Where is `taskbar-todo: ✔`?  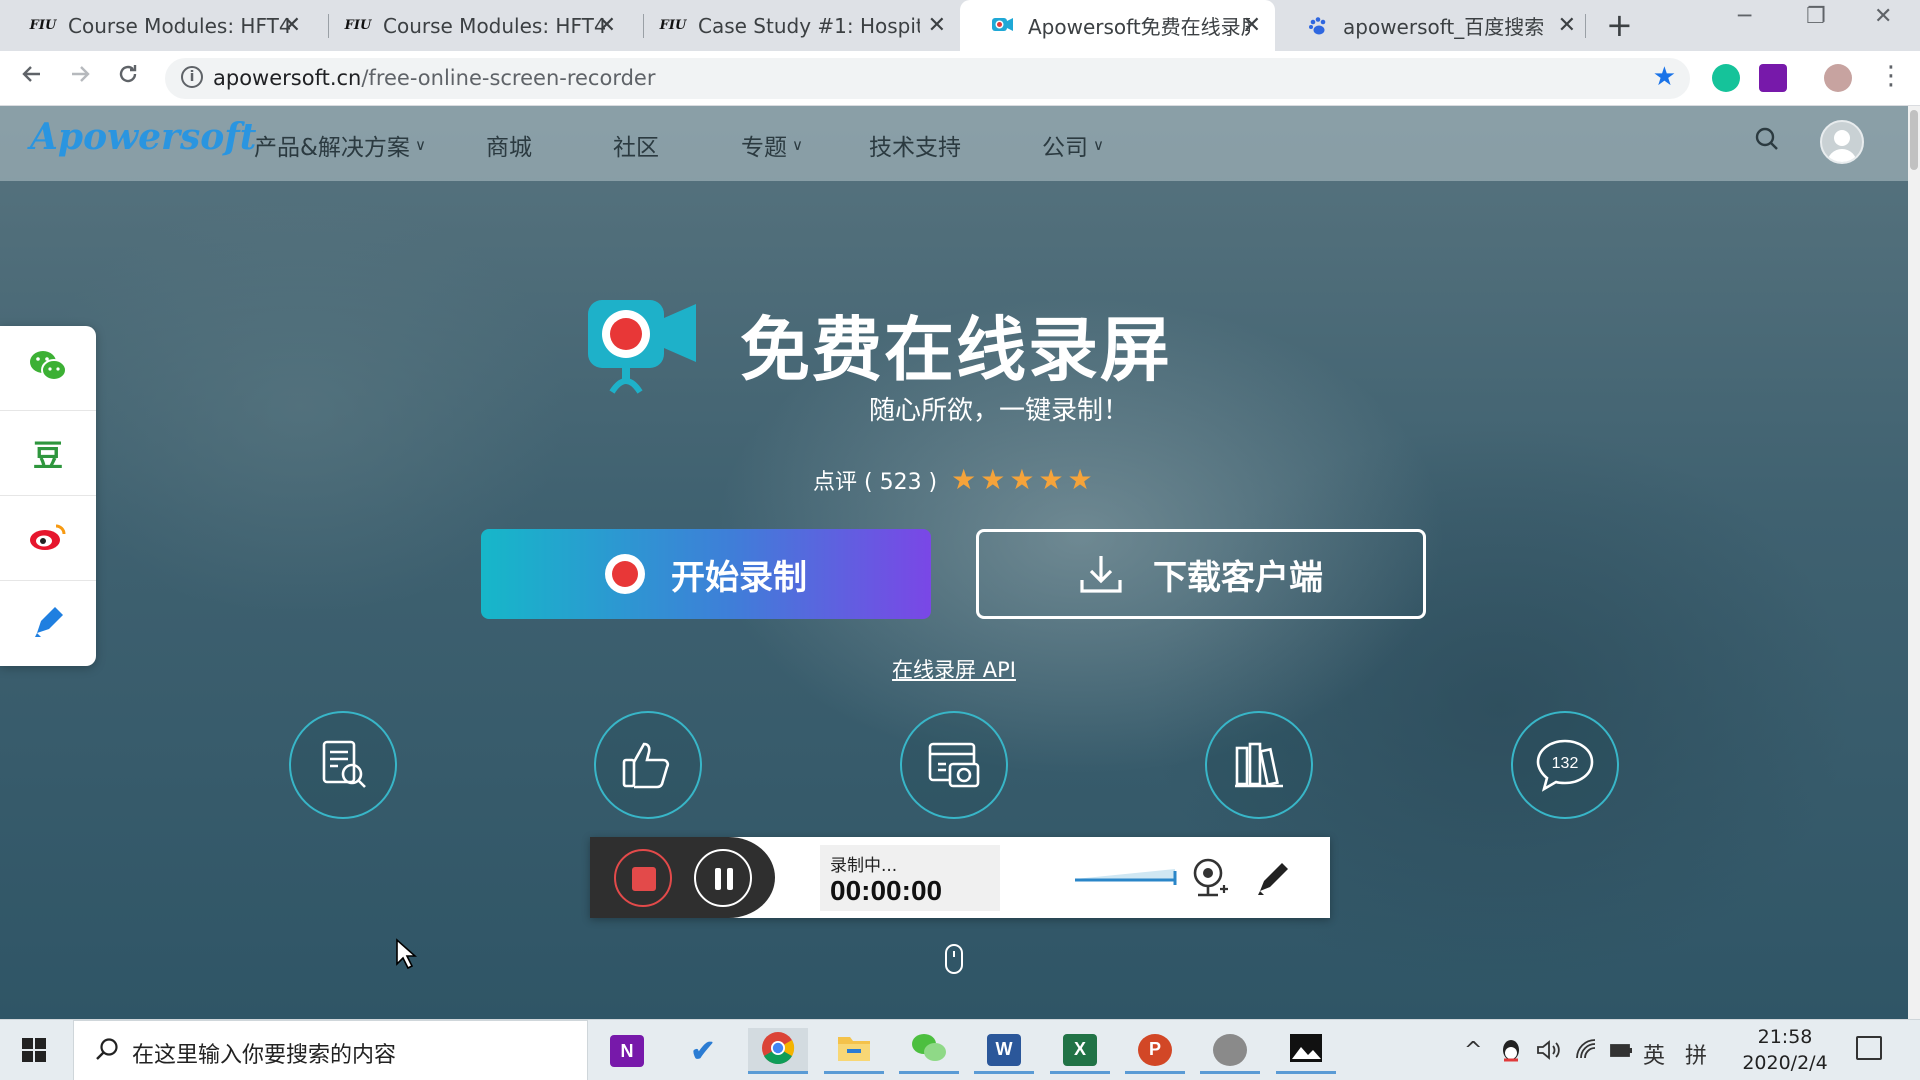
taskbar-todo: ✔ is located at coordinates (703, 1051).